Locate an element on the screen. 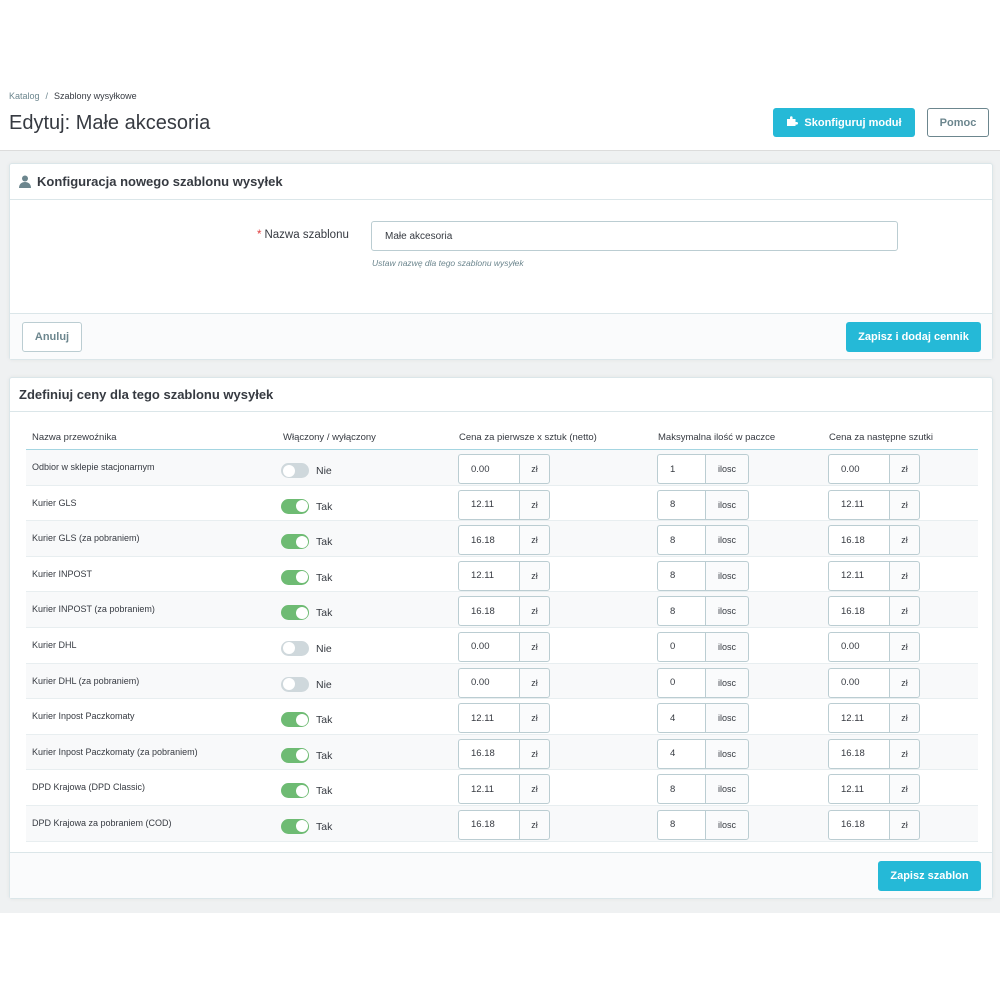 The image size is (1000, 1000). template-name-input: Małe akcesoria is located at coordinates (634, 236).